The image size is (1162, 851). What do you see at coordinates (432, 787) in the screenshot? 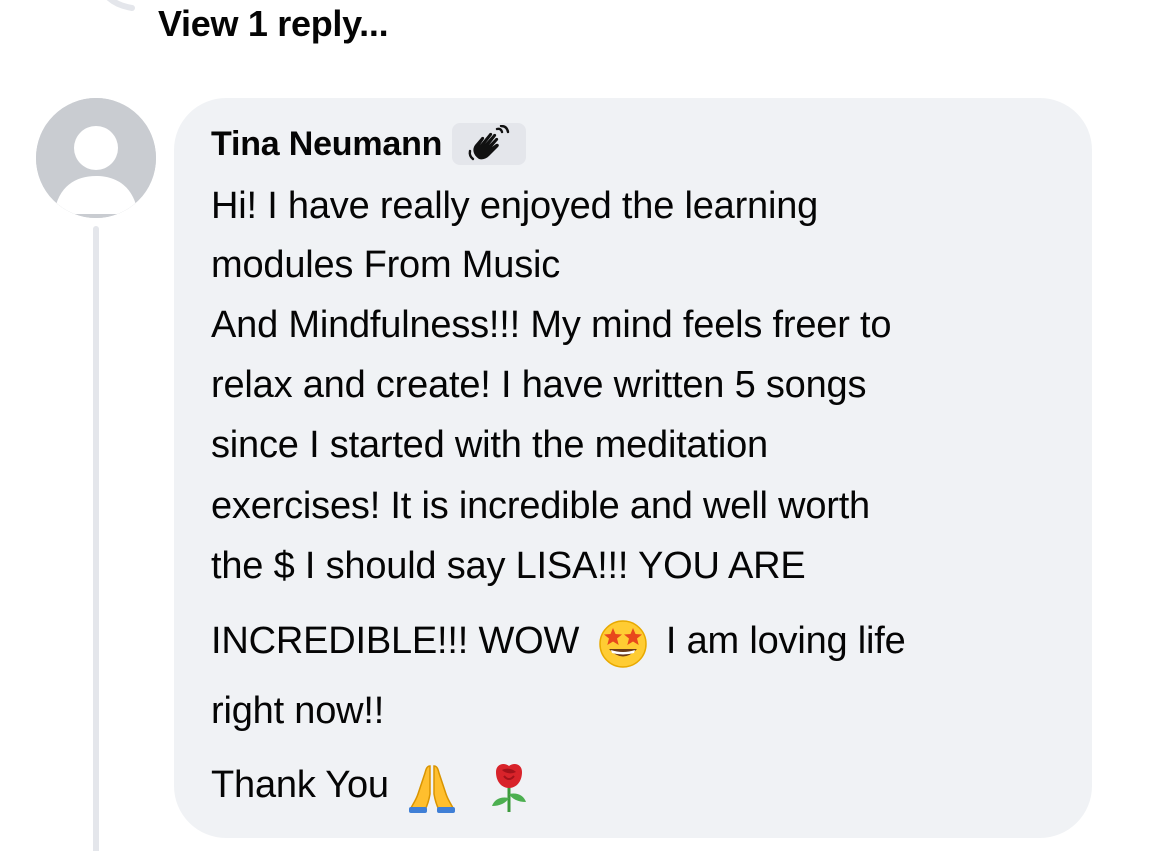
I see `folded-hands-emoji-icon` at bounding box center [432, 787].